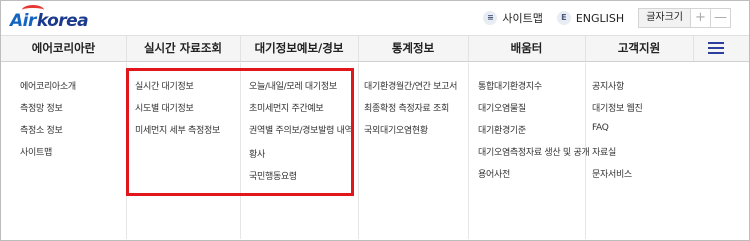 The image size is (750, 241). What do you see at coordinates (612, 173) in the screenshot?
I see `menu-link: 문자서비스` at bounding box center [612, 173].